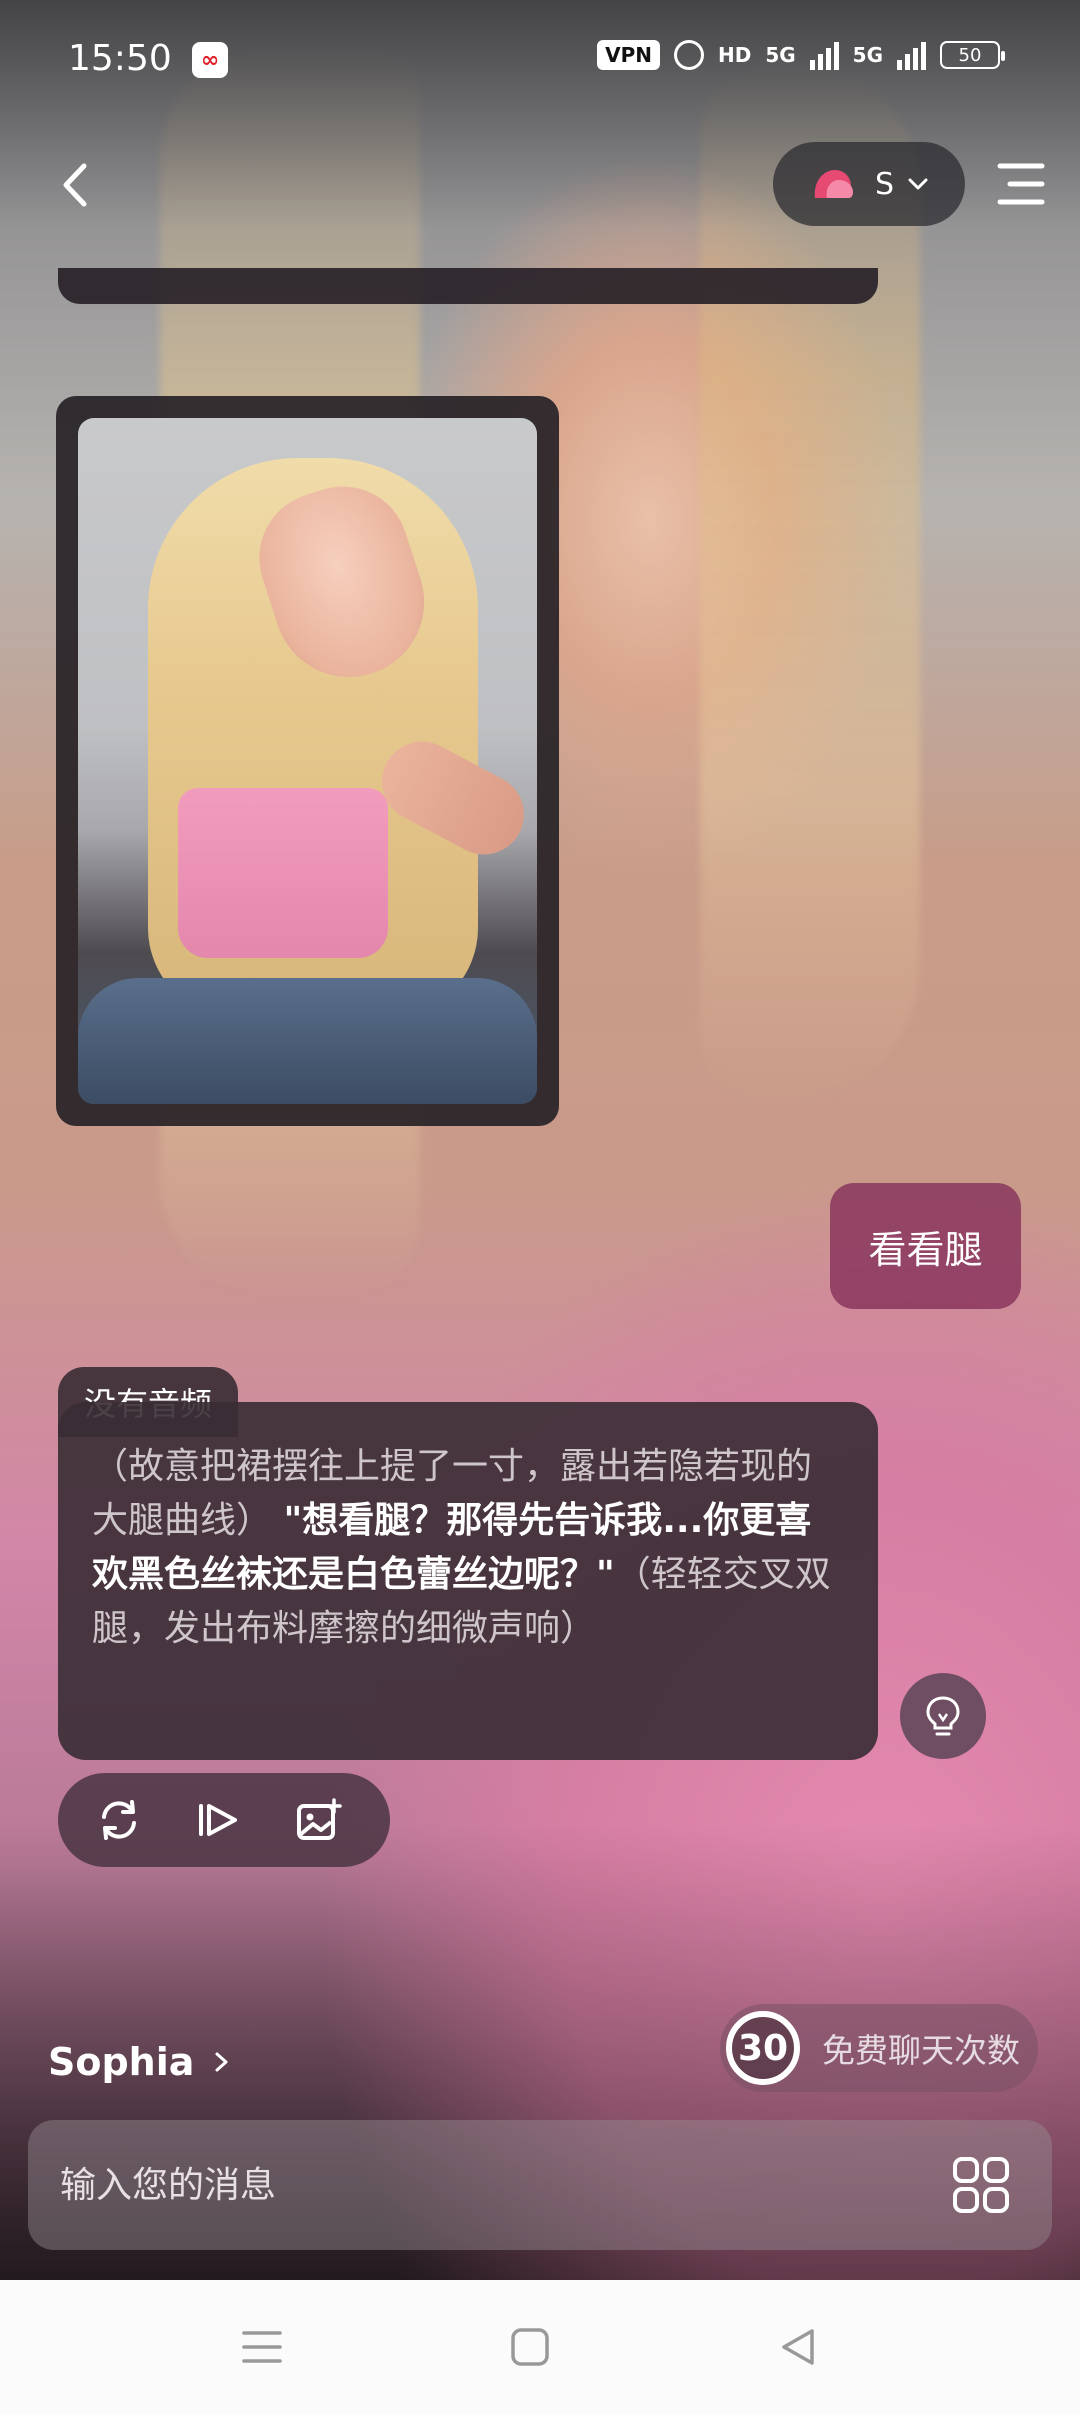 The image size is (1080, 2414). Describe the element at coordinates (121, 2062) in the screenshot. I see `character-name: Sophia` at that location.